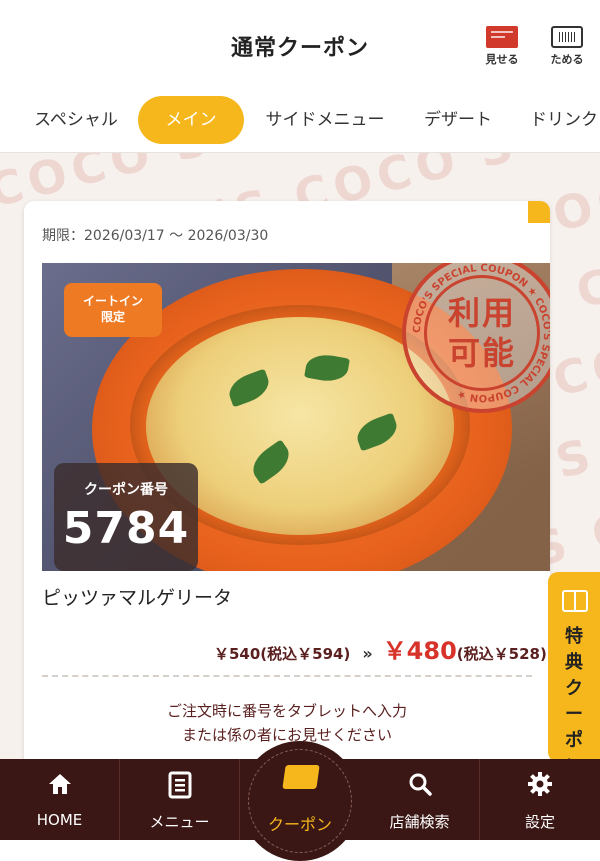 This screenshot has width=600, height=861. Describe the element at coordinates (300, 46) in the screenshot. I see `app-header: 通常クーポン 見せる ためる` at that location.